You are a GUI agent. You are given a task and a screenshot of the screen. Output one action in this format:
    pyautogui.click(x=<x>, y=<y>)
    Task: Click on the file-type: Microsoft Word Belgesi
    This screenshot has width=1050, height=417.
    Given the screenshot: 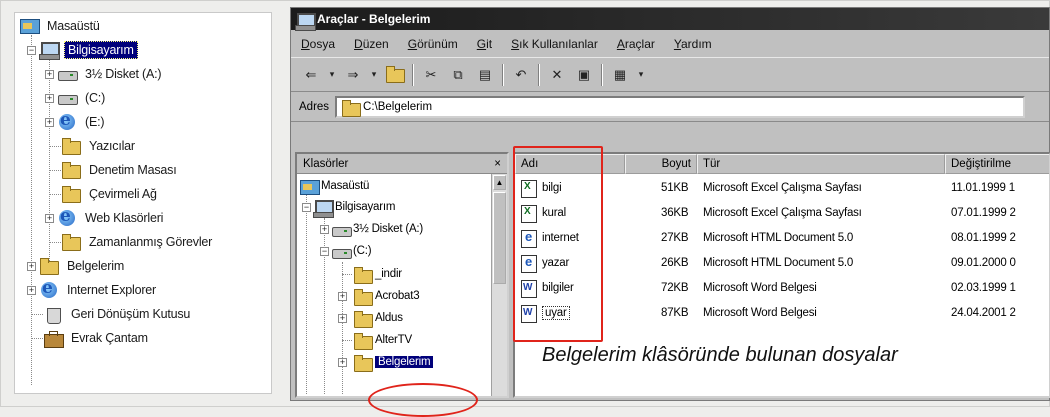 What is the action you would take?
    pyautogui.click(x=760, y=288)
    